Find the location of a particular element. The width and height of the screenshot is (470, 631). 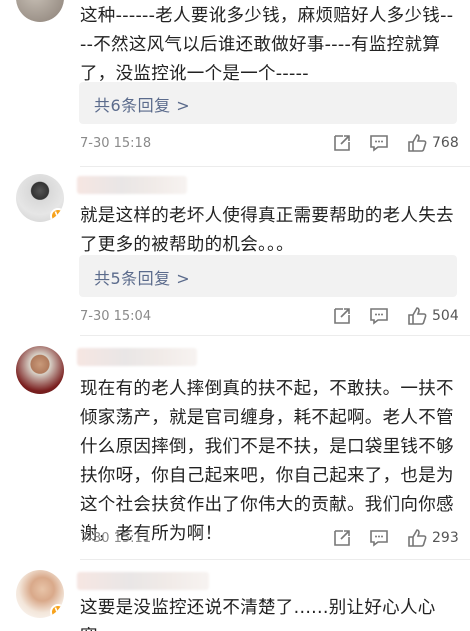

timestamp: 7-30 15:11 is located at coordinates (116, 538).